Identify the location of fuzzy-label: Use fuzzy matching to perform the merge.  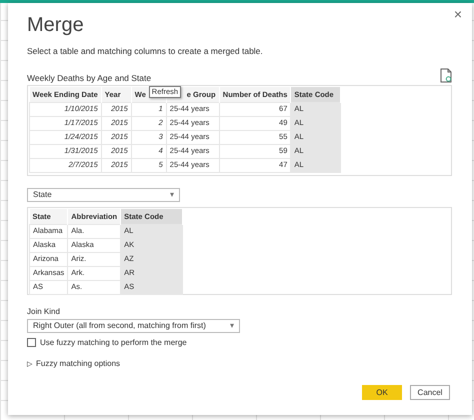
(113, 343).